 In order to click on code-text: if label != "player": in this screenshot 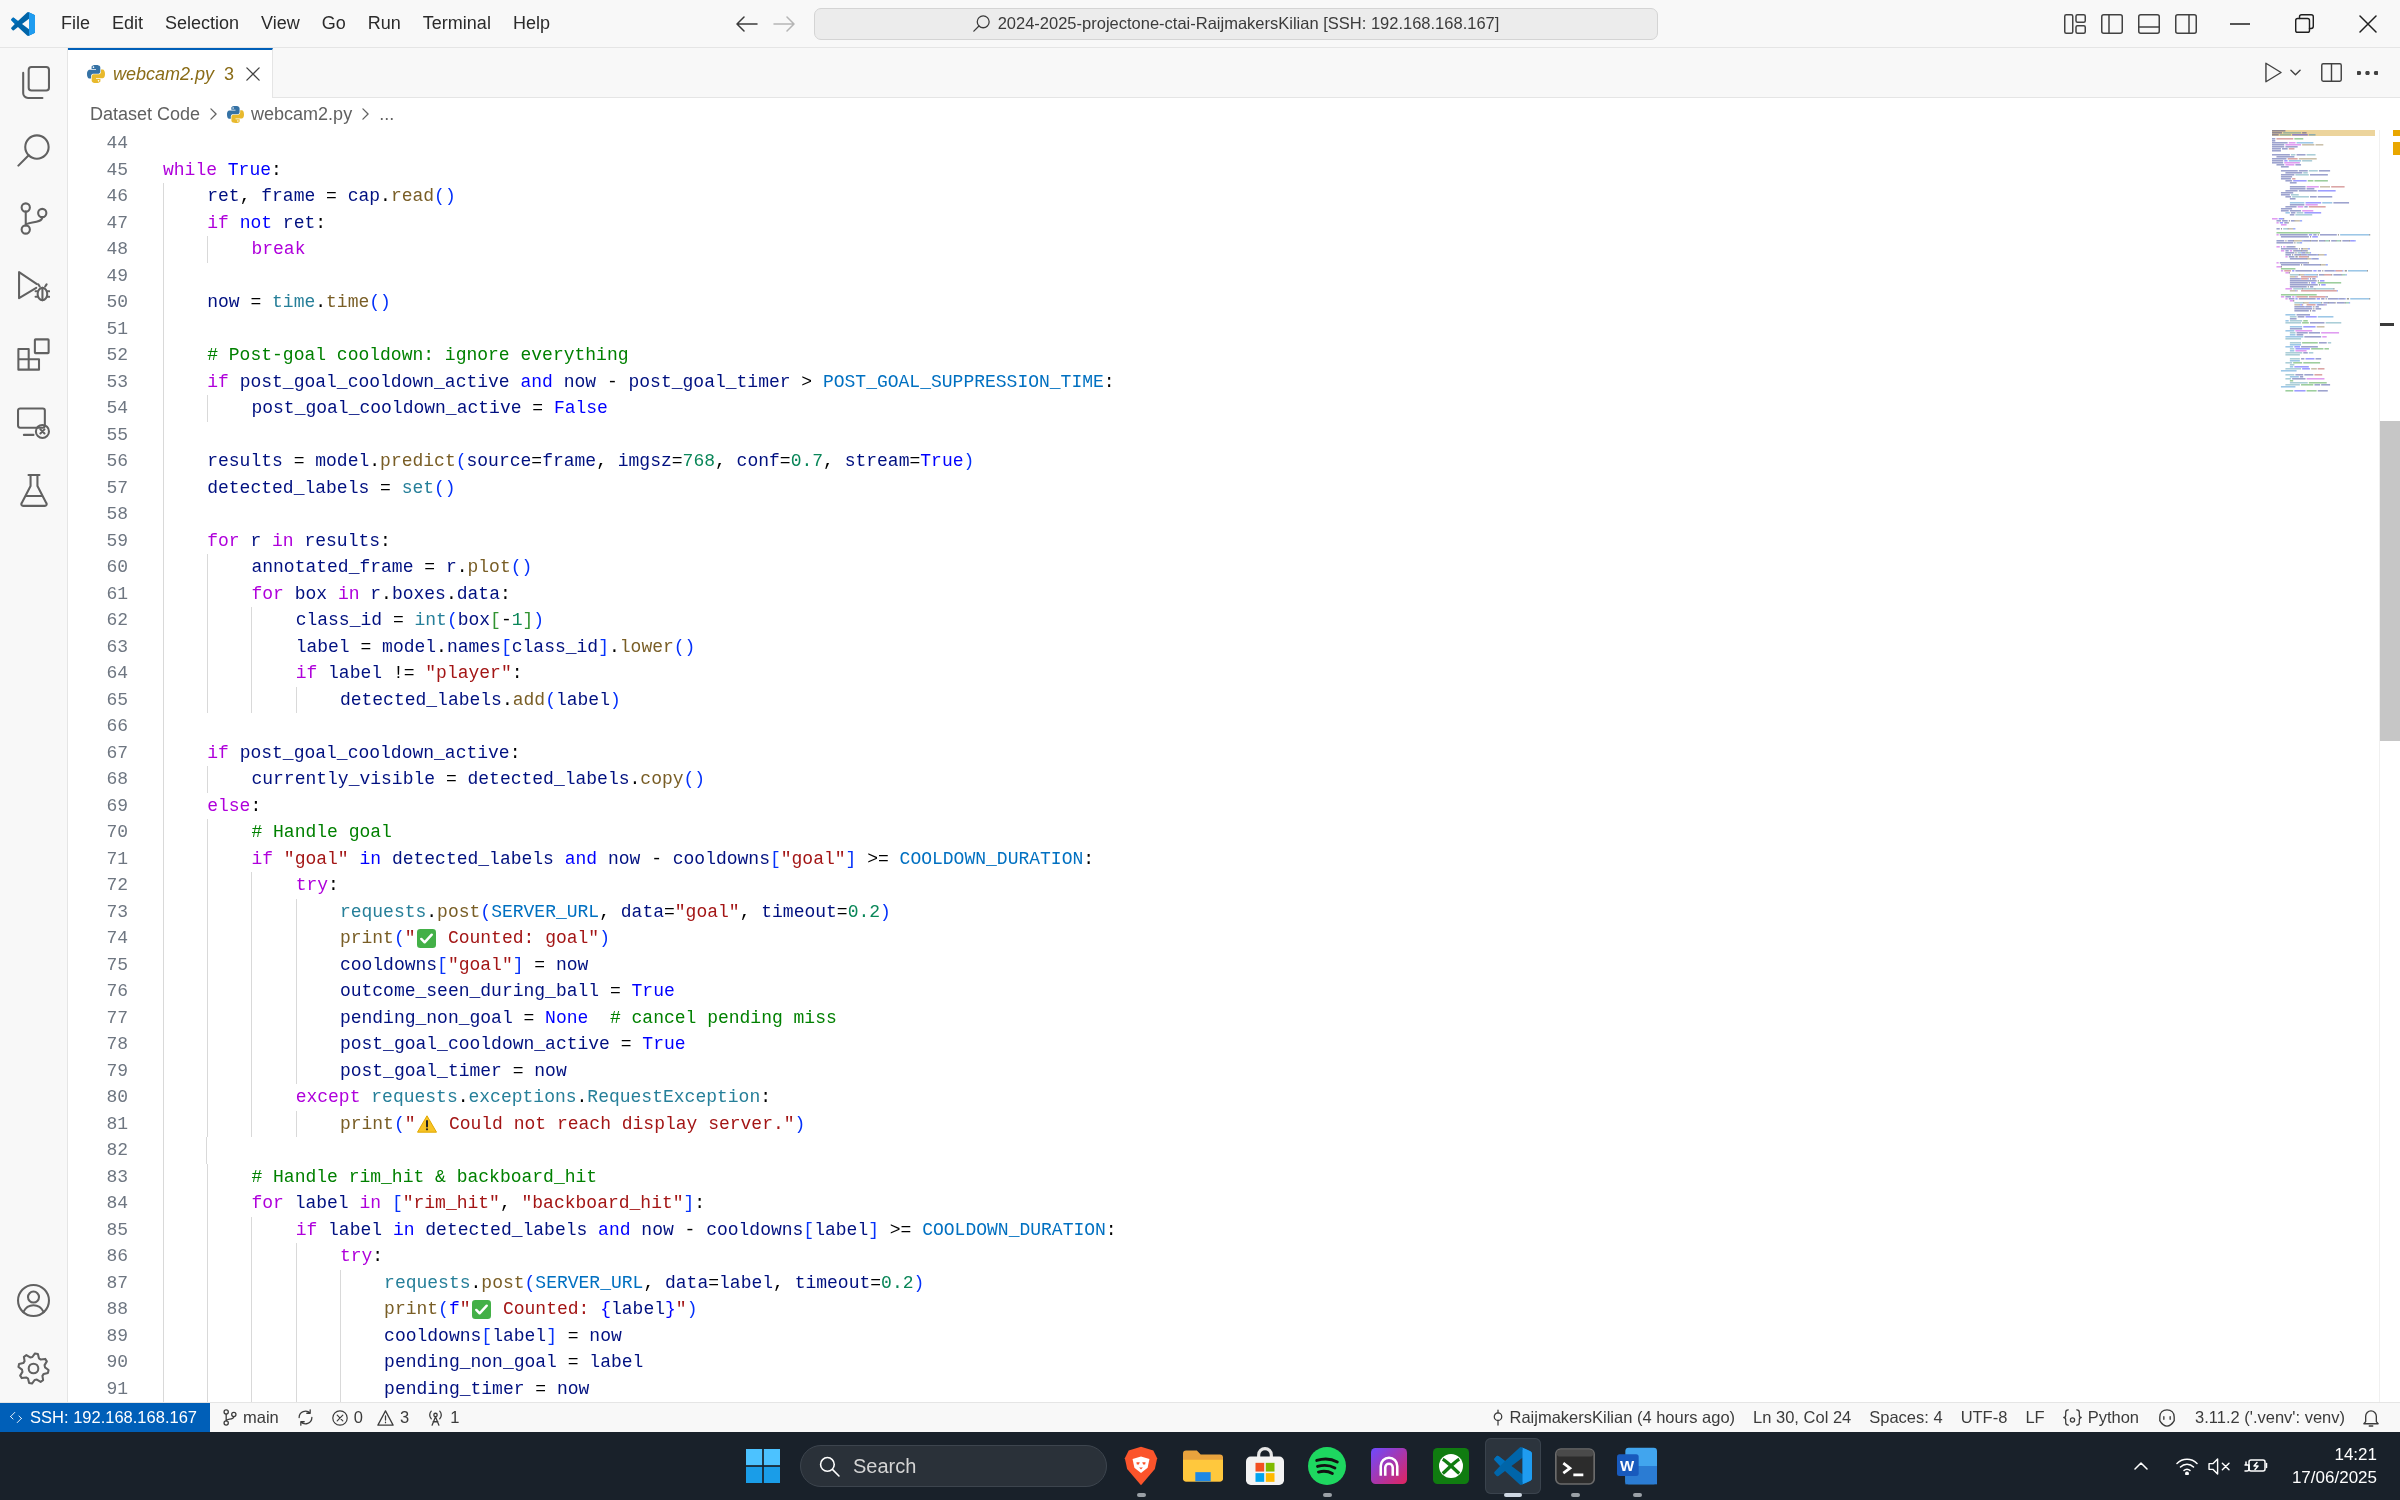, I will do `click(409, 673)`.